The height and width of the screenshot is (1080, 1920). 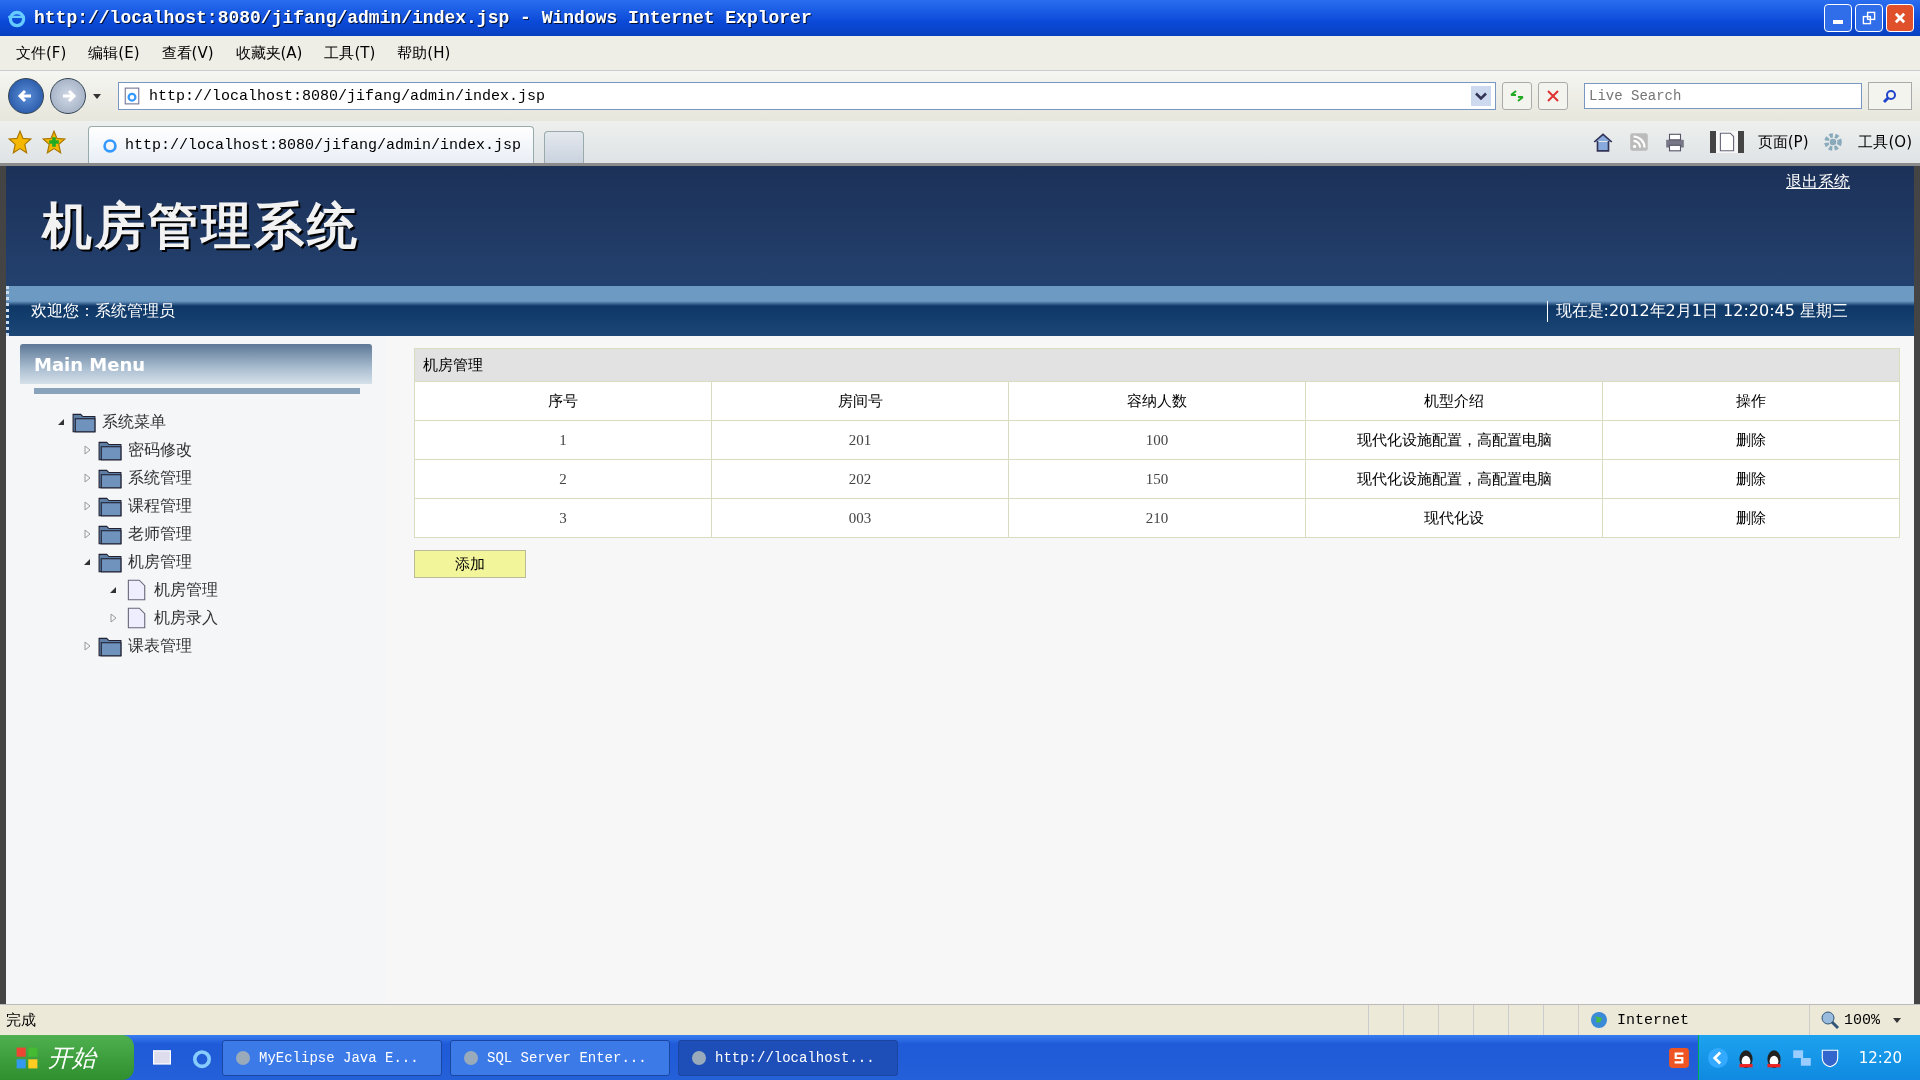 I want to click on datetime-text: 现在是:2012年2月1日 12:20:45 星期三, so click(x=1697, y=311).